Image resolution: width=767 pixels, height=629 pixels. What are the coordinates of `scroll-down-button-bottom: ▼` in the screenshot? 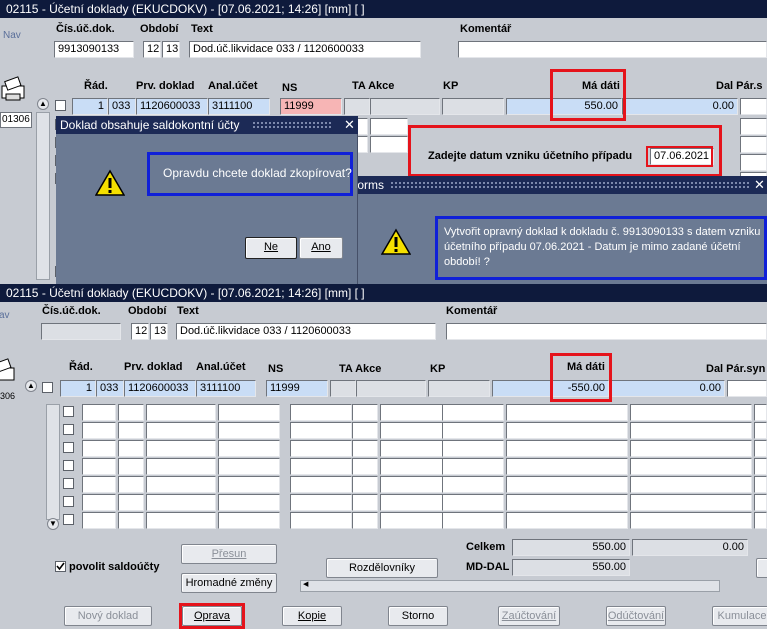 It's located at (53, 524).